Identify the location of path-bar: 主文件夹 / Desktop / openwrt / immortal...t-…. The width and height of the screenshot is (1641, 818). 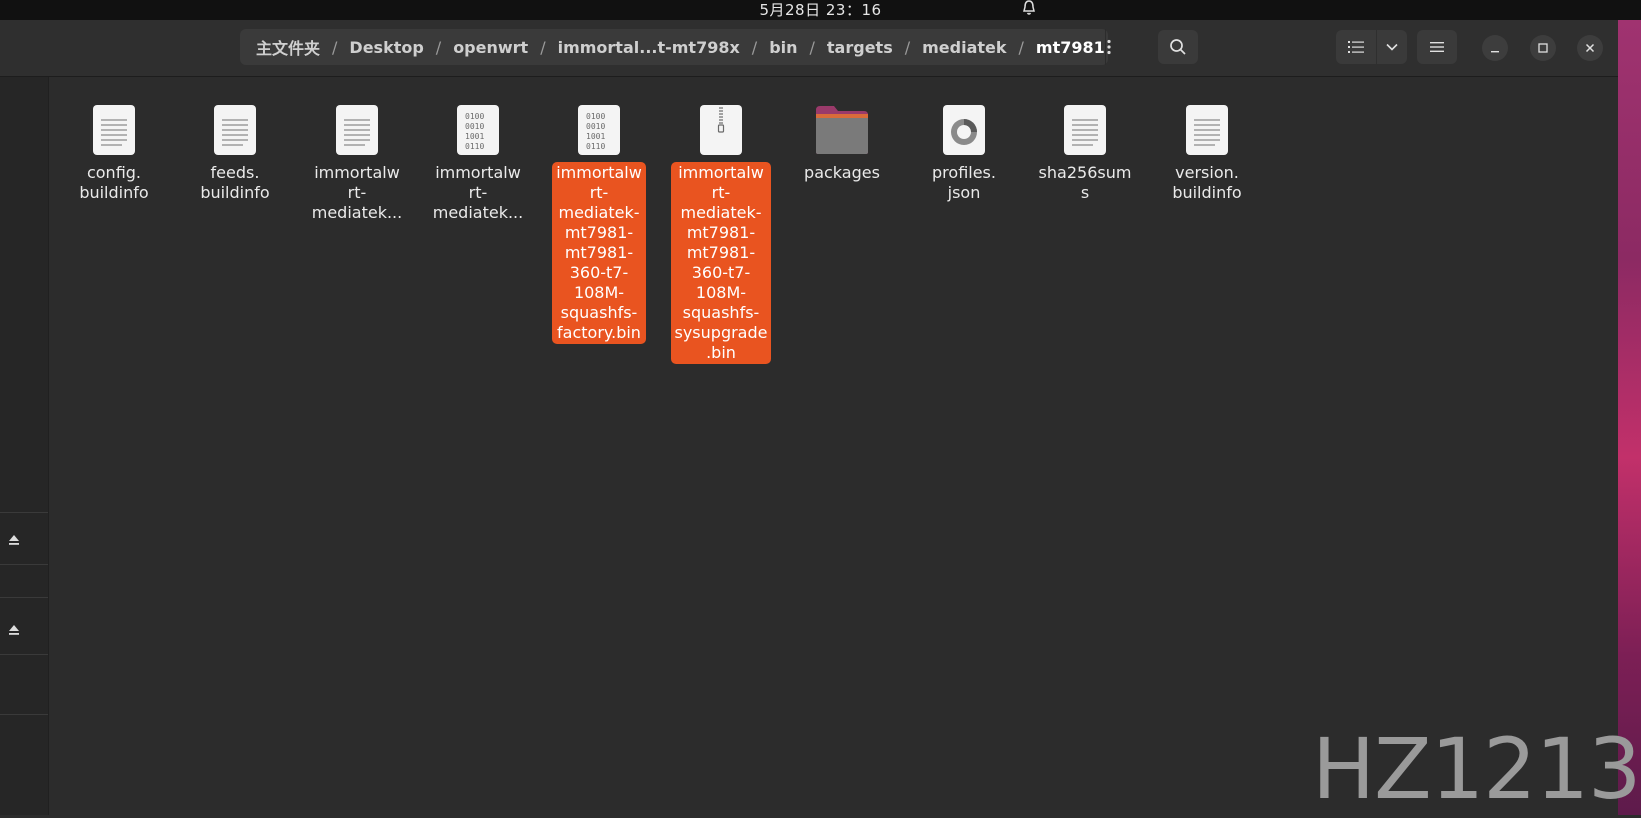
(675, 47).